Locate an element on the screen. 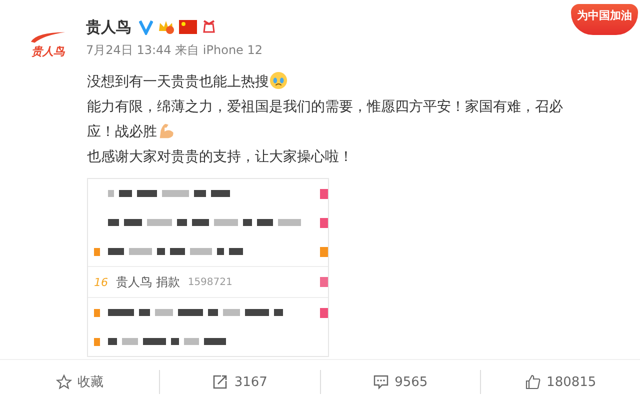 The image size is (640, 404). crown-icon is located at coordinates (166, 27).